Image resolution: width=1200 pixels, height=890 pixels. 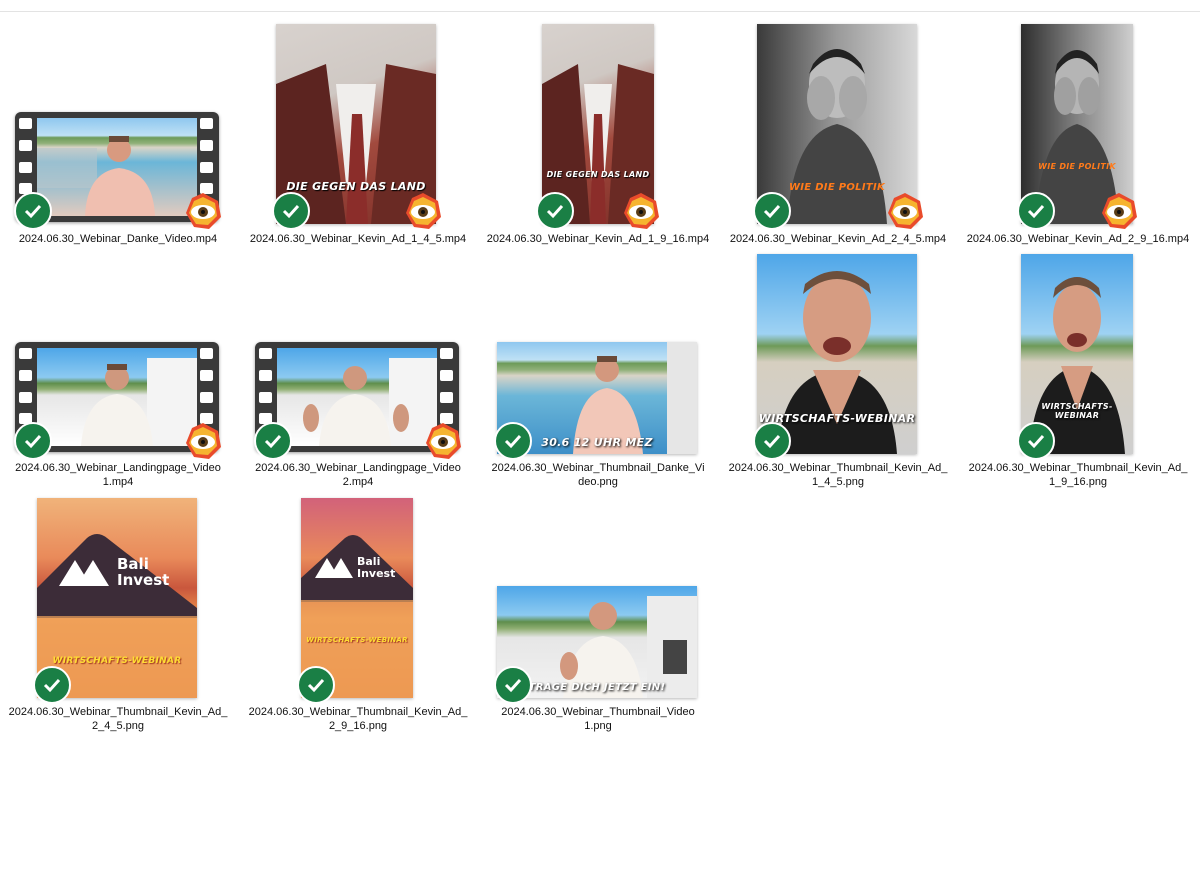 I want to click on brand-line-1: Bali, so click(x=133, y=564).